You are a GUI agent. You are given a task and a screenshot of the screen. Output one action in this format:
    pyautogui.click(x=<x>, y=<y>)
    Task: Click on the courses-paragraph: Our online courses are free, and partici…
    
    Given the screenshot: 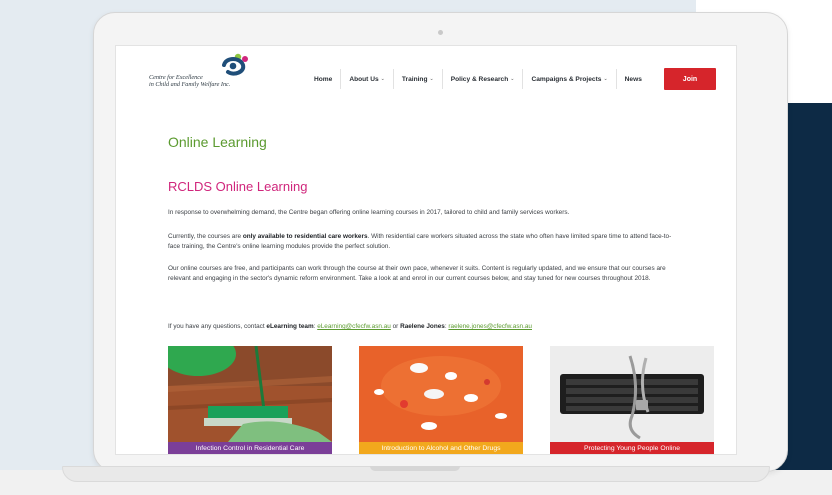 What is the action you would take?
    pyautogui.click(x=417, y=273)
    